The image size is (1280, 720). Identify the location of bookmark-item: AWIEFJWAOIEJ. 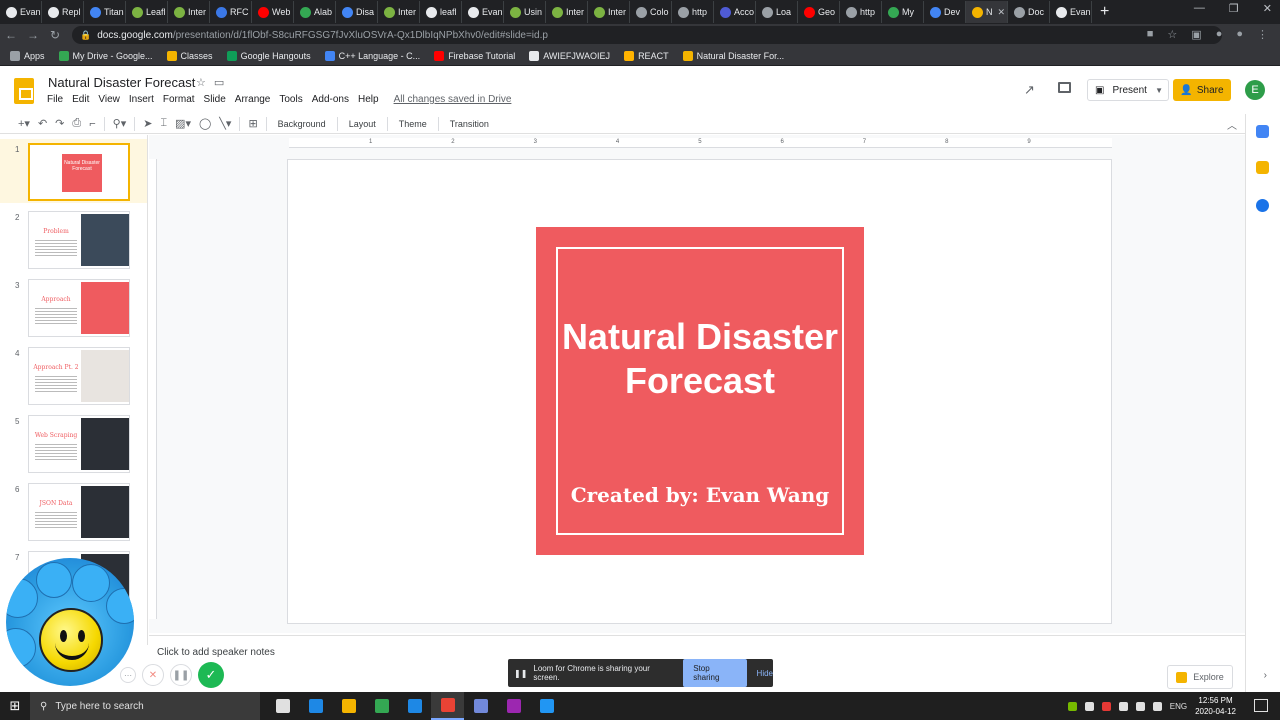
(569, 55).